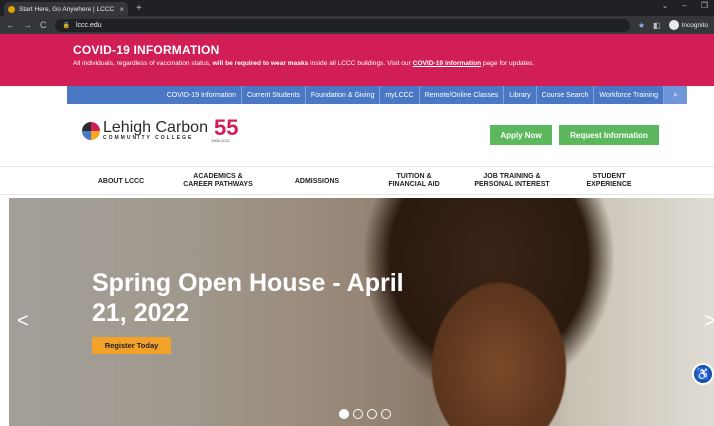 Image resolution: width=714 pixels, height=426 pixels. Describe the element at coordinates (88, 25) in the screenshot. I see `url-text: lccc.edu` at that location.